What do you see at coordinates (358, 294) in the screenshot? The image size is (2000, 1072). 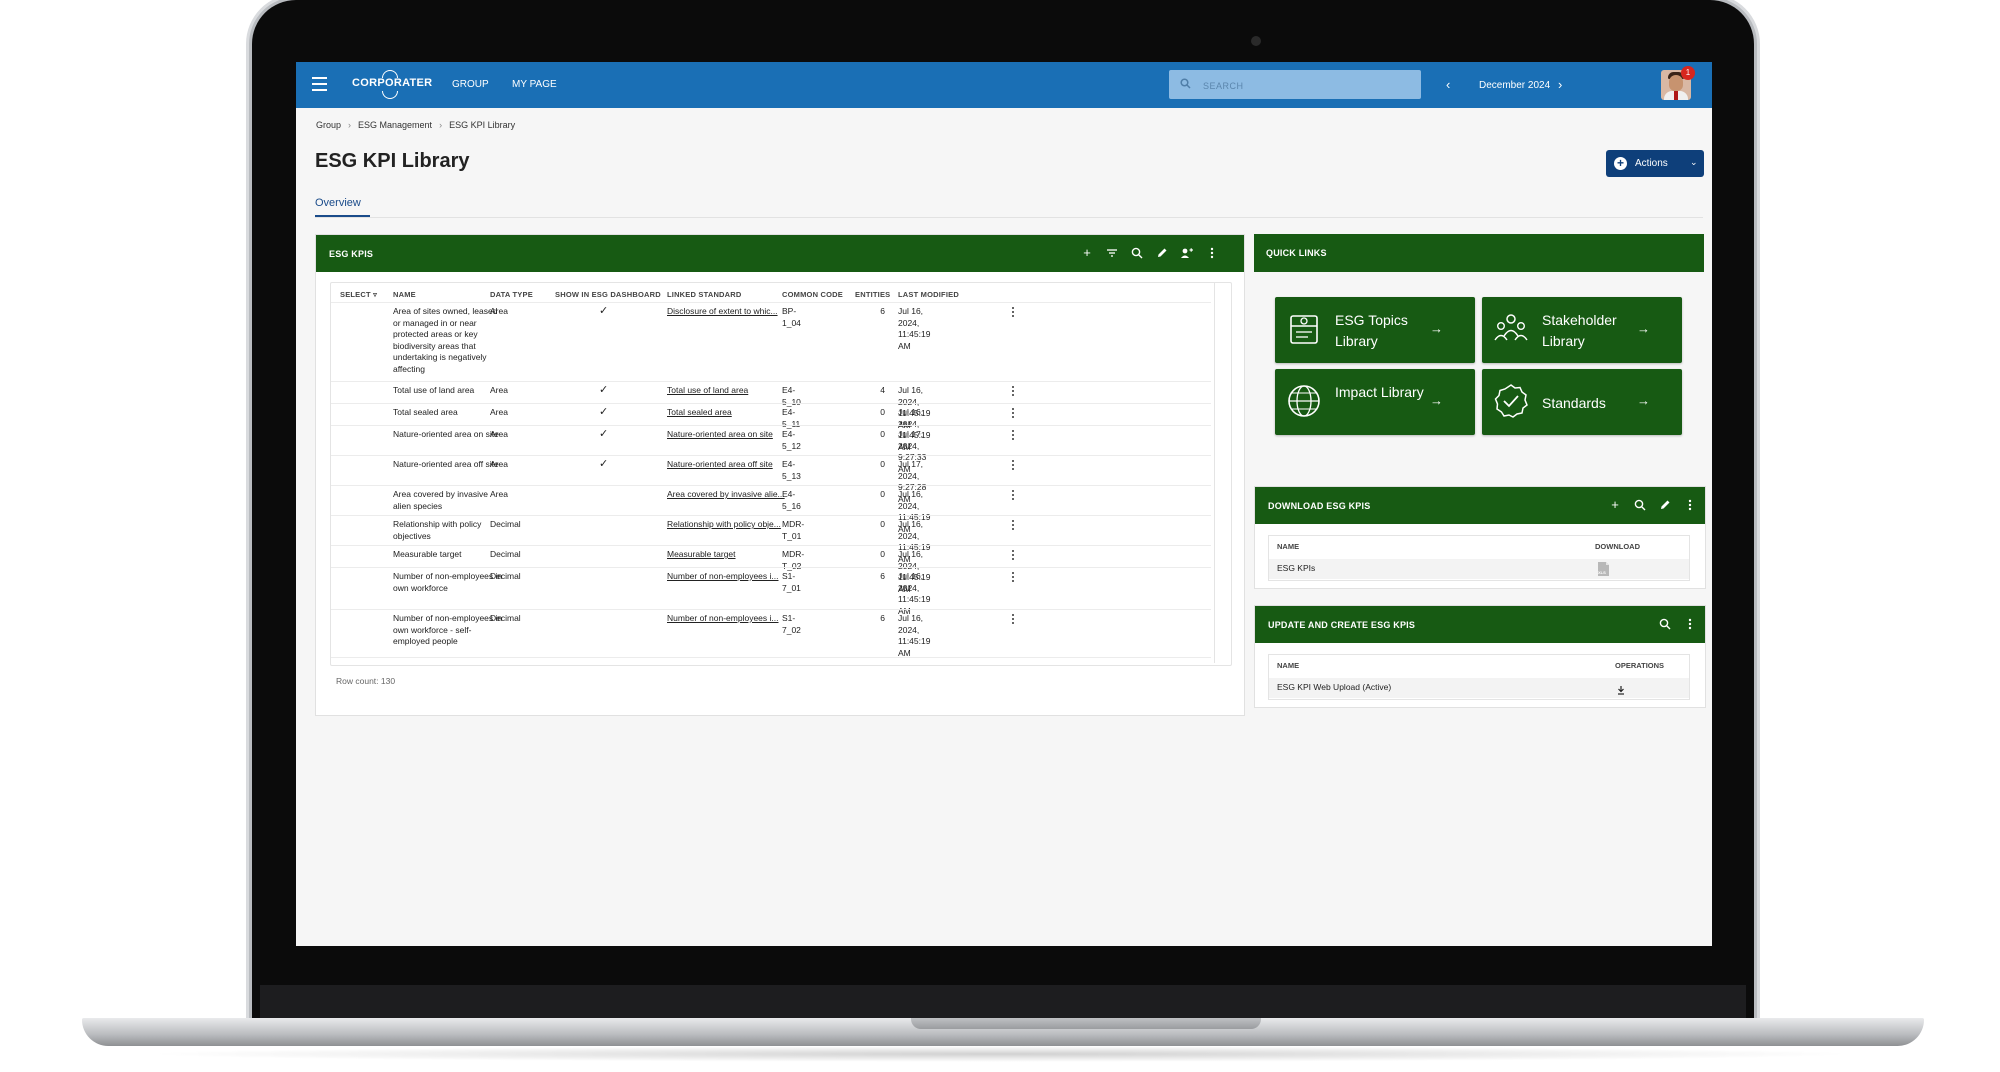 I see `col-select: SELECT ▿` at bounding box center [358, 294].